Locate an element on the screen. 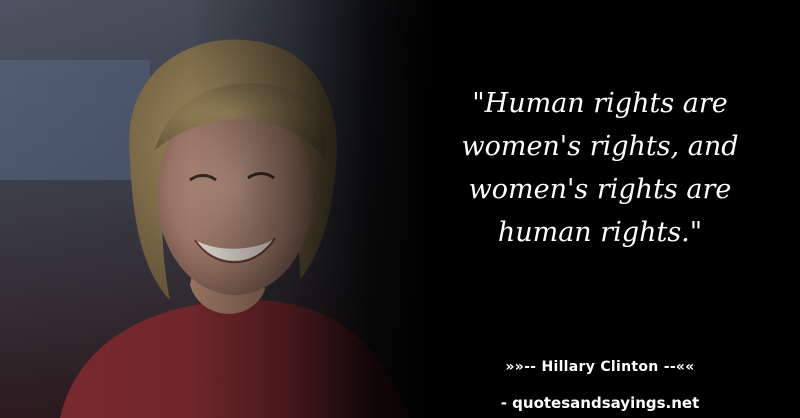 The image size is (800, 418). quote-line: "Human rights are is located at coordinates (600, 103).